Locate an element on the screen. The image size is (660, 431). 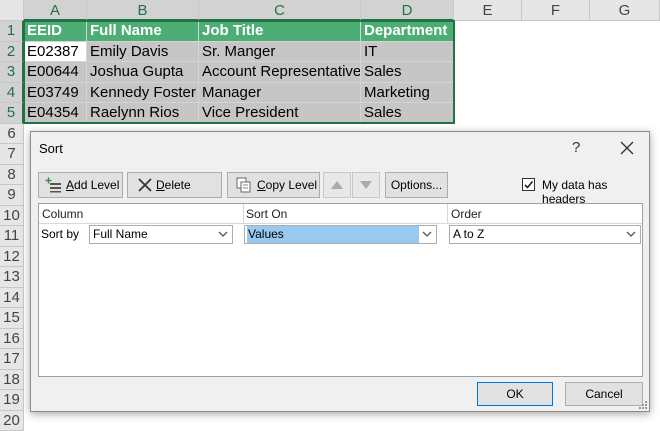
column-heading: Column is located at coordinates (62, 214).